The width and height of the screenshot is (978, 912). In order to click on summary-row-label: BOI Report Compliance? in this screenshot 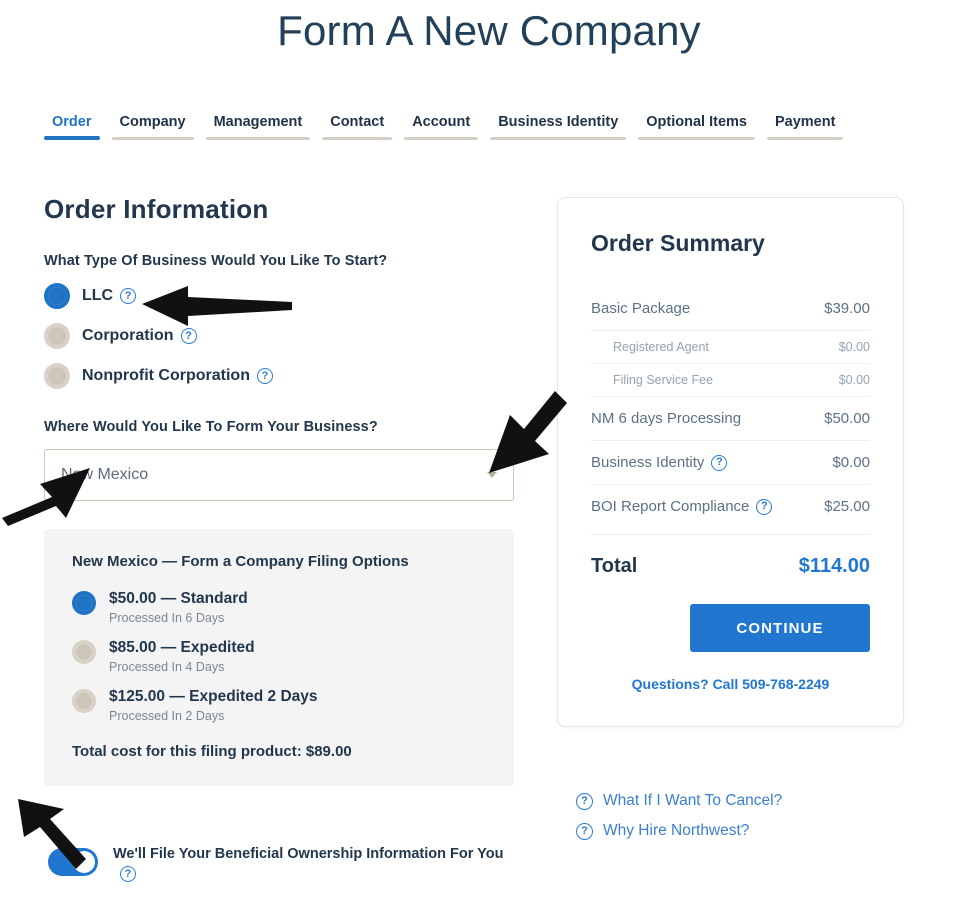, I will do `click(682, 506)`.